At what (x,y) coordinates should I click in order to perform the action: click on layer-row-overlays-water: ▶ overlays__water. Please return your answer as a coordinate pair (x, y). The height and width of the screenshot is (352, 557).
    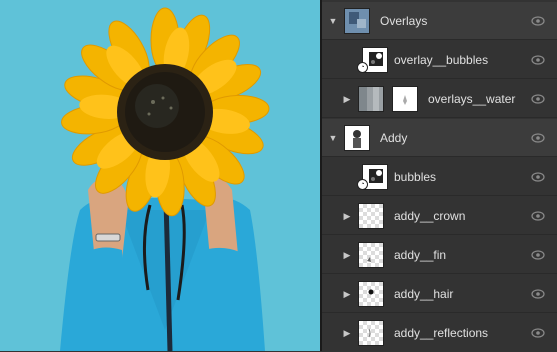
    Looking at the image, I should click on (439, 99).